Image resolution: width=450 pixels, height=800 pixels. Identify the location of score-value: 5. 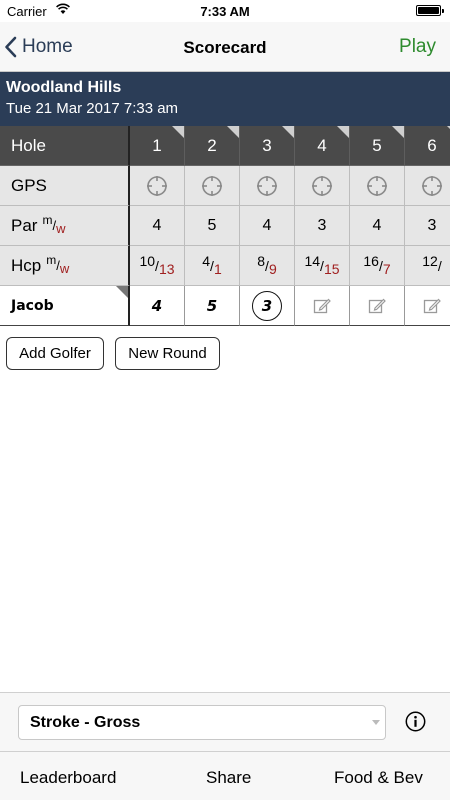
(212, 305).